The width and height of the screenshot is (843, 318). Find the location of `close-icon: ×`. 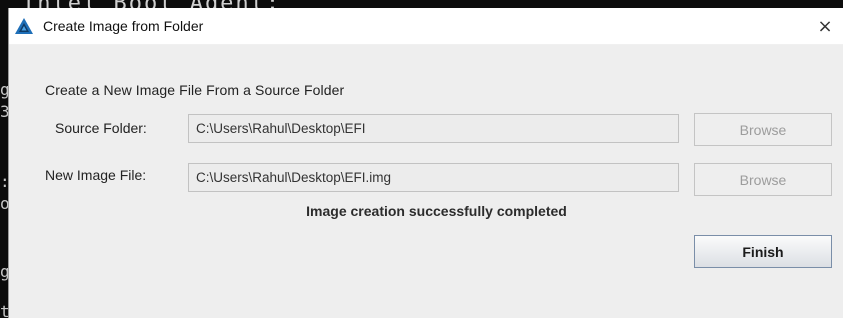

close-icon: × is located at coordinates (825, 26).